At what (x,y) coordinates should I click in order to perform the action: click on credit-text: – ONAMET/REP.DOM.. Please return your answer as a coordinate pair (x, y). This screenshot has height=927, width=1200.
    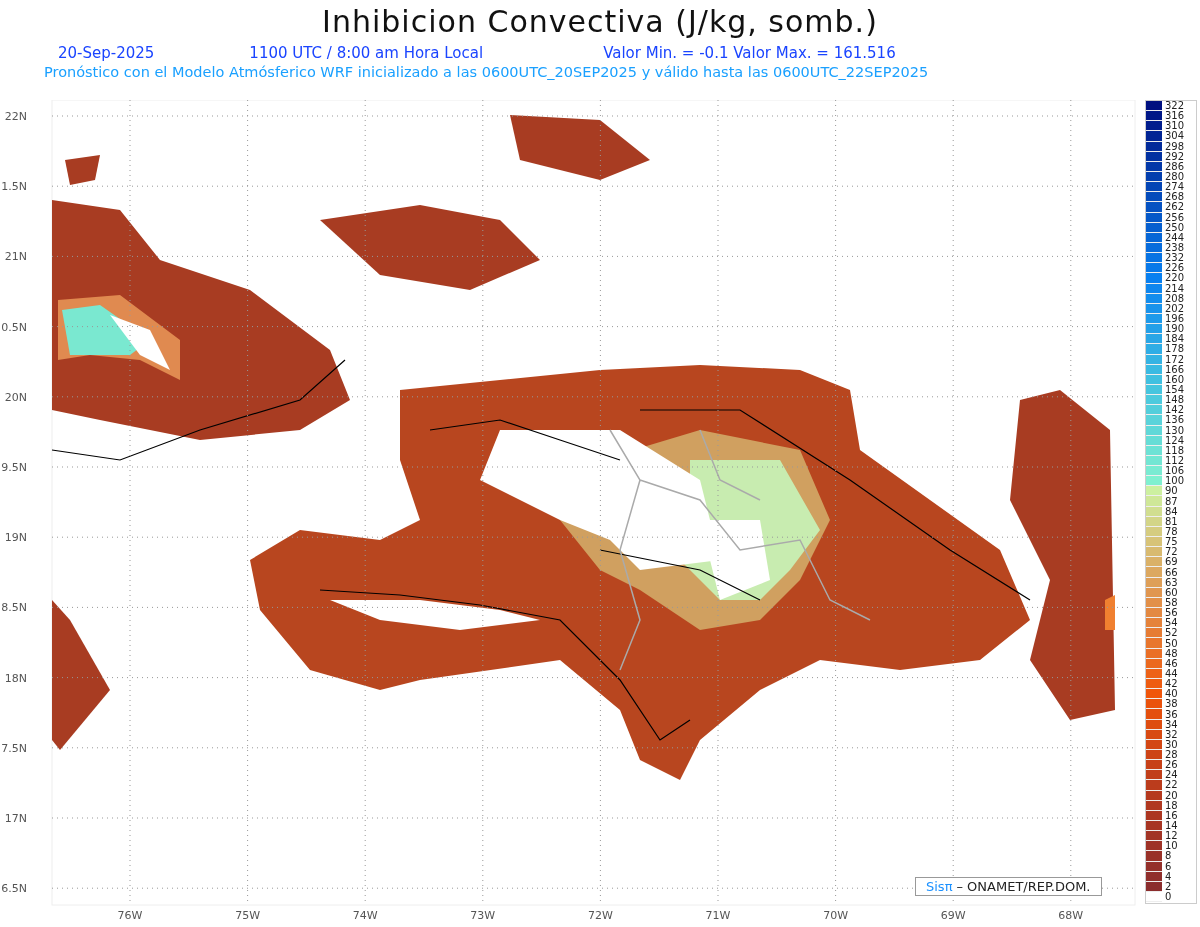
    Looking at the image, I should click on (1023, 886).